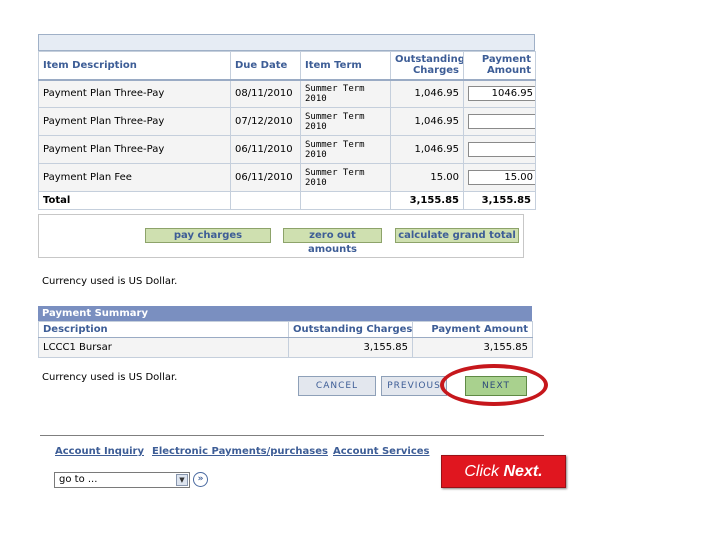 The image size is (728, 546). I want to click on previous-button: PREVIOUS, so click(414, 386).